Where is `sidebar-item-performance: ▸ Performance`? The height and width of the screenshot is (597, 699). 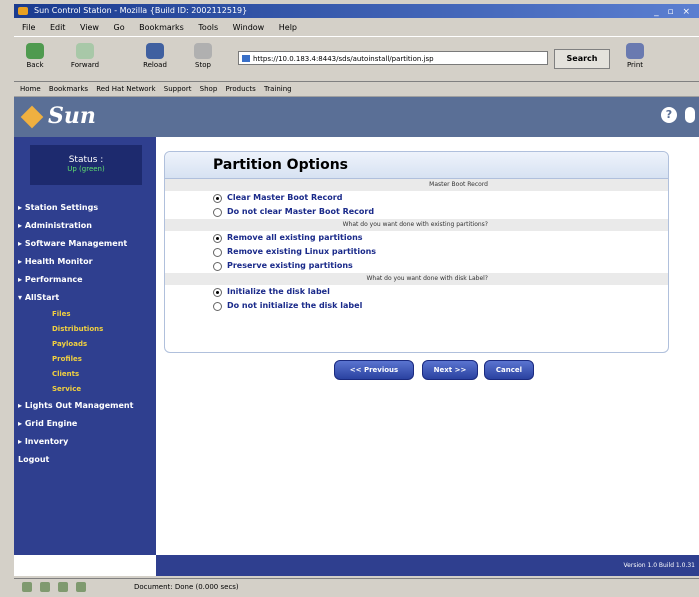
sidebar-item-performance: ▸ Performance is located at coordinates (87, 280).